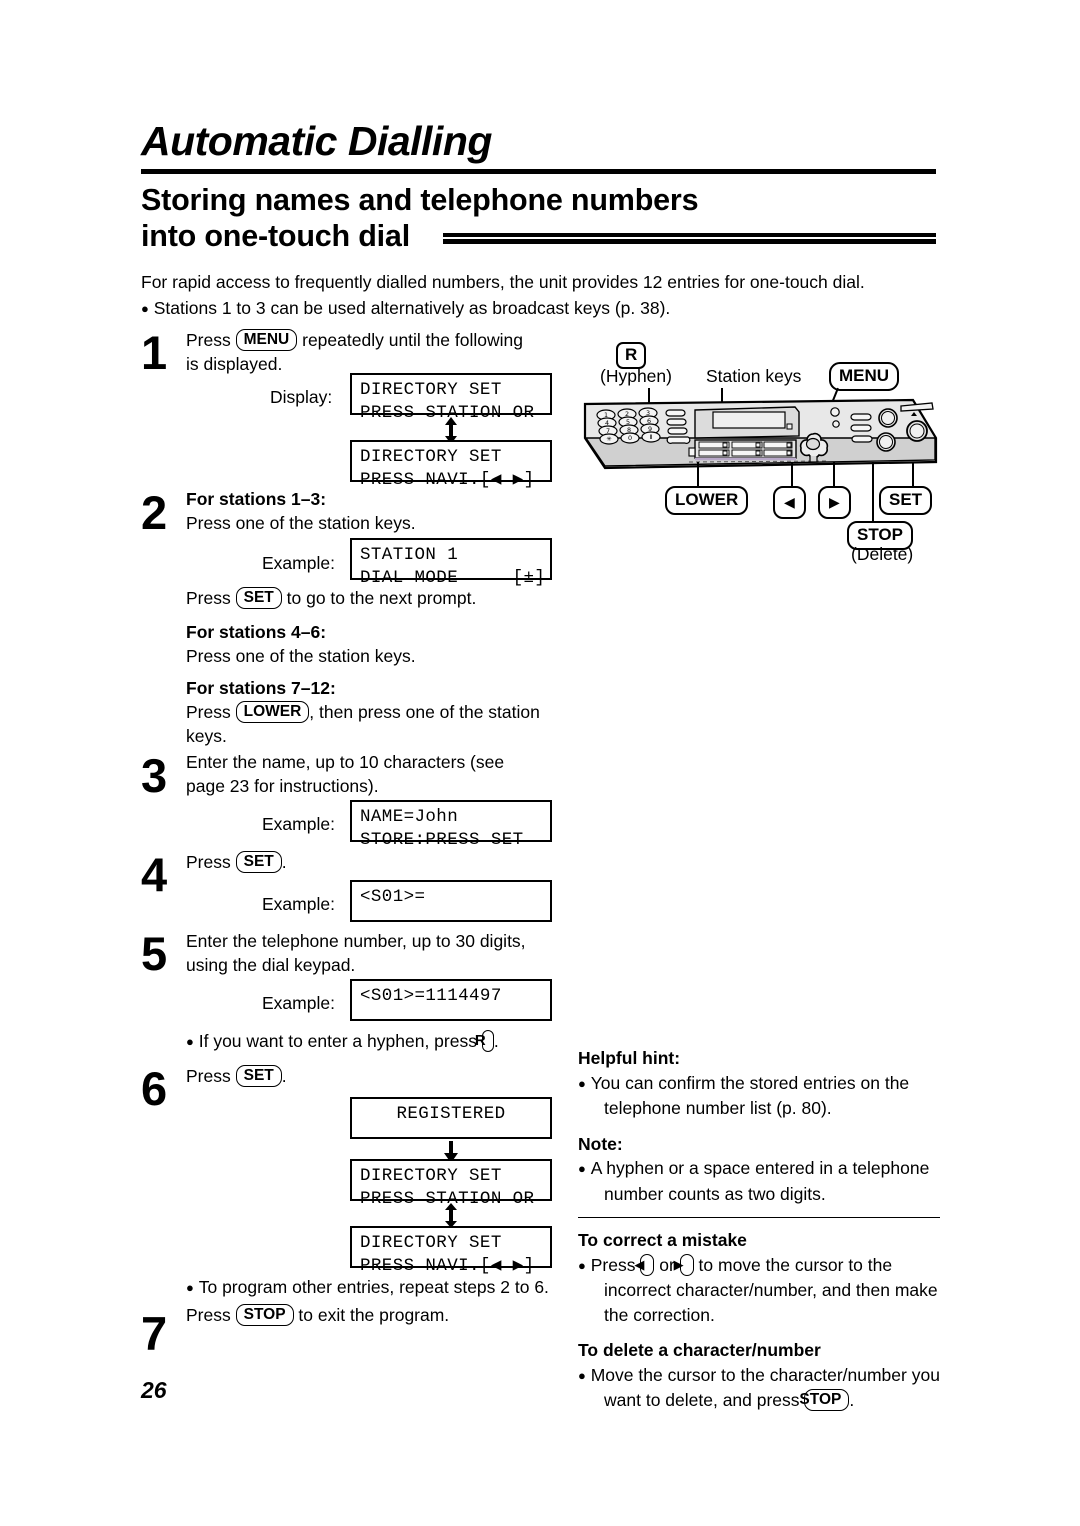 The image size is (1080, 1526). I want to click on step-4-text: Press SET., so click(376, 862).